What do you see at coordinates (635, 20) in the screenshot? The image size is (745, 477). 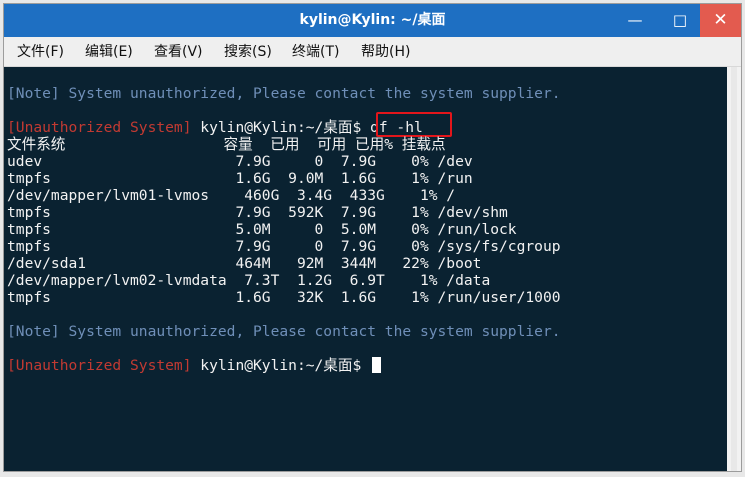 I see `minimize-button: —` at bounding box center [635, 20].